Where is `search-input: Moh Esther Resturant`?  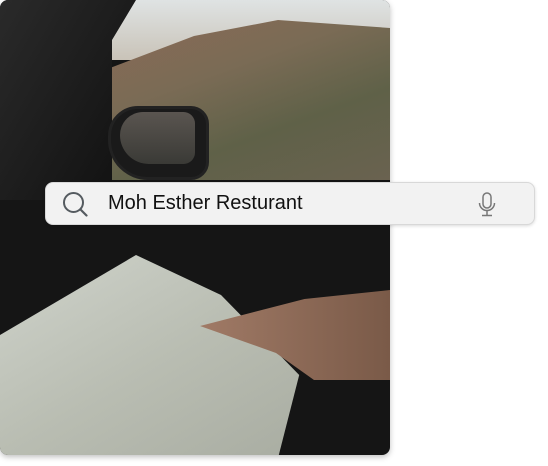 search-input: Moh Esther Resturant is located at coordinates (205, 203).